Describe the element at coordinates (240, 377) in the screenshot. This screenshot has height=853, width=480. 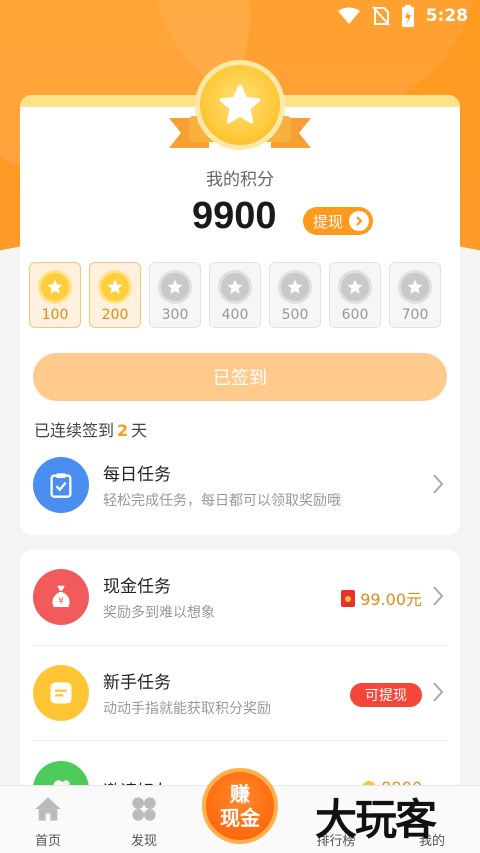
I see `signed-in-button: 已签到` at that location.